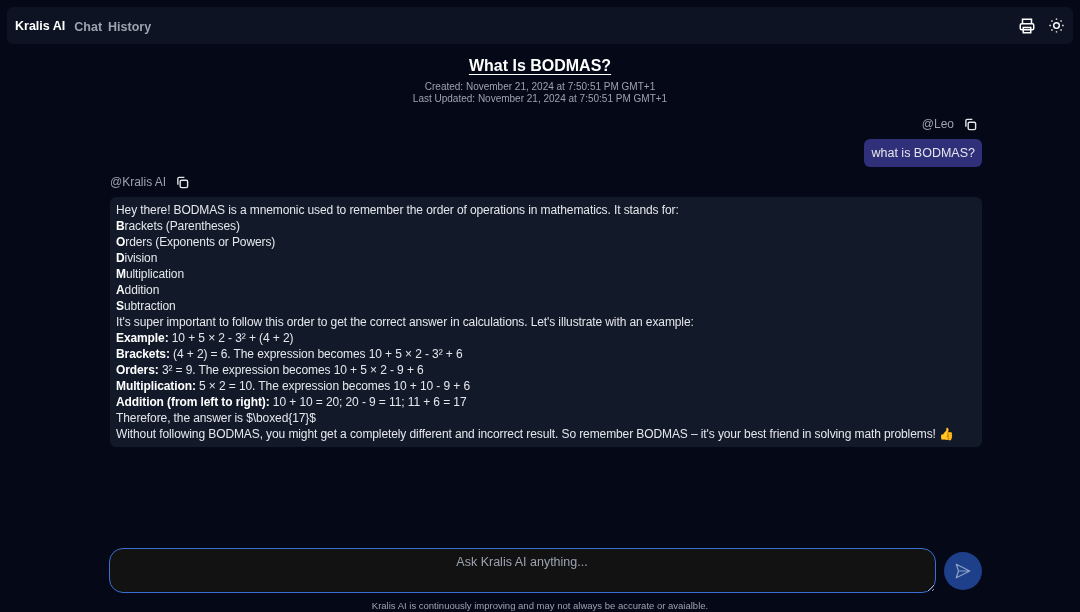 The image size is (1080, 612). What do you see at coordinates (1056, 25) in the screenshot?
I see `sun-icon` at bounding box center [1056, 25].